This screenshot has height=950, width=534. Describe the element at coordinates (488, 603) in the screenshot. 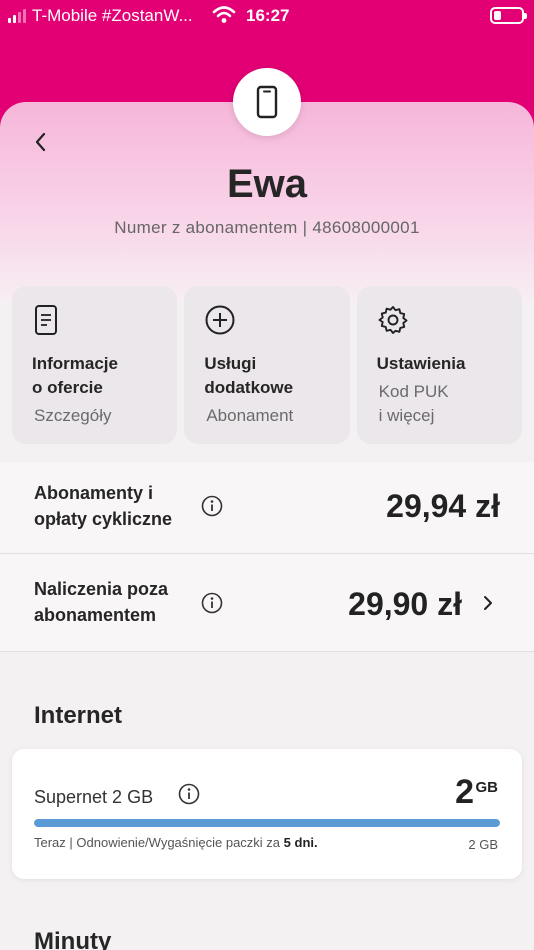

I see `chevron-right-icon` at that location.